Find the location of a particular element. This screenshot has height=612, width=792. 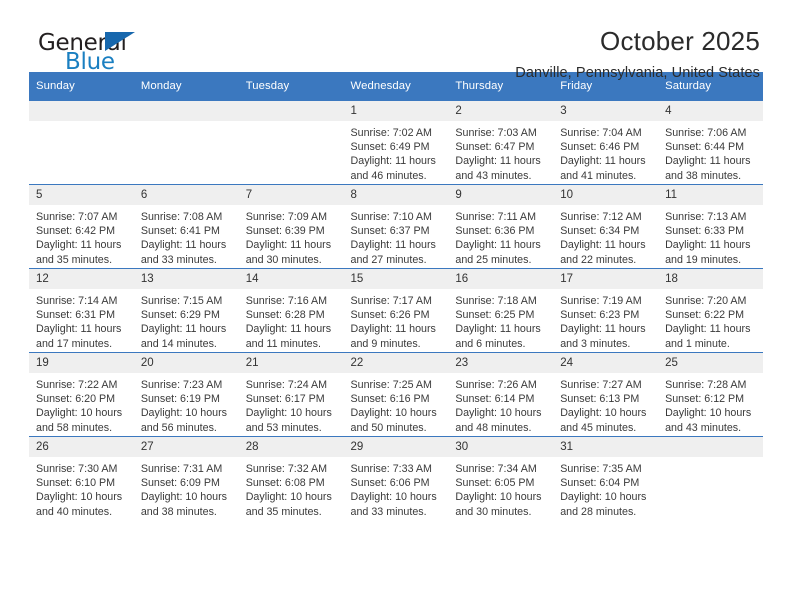

daylight-text: Daylight: 10 hours and 53 minutes. is located at coordinates (288, 420).